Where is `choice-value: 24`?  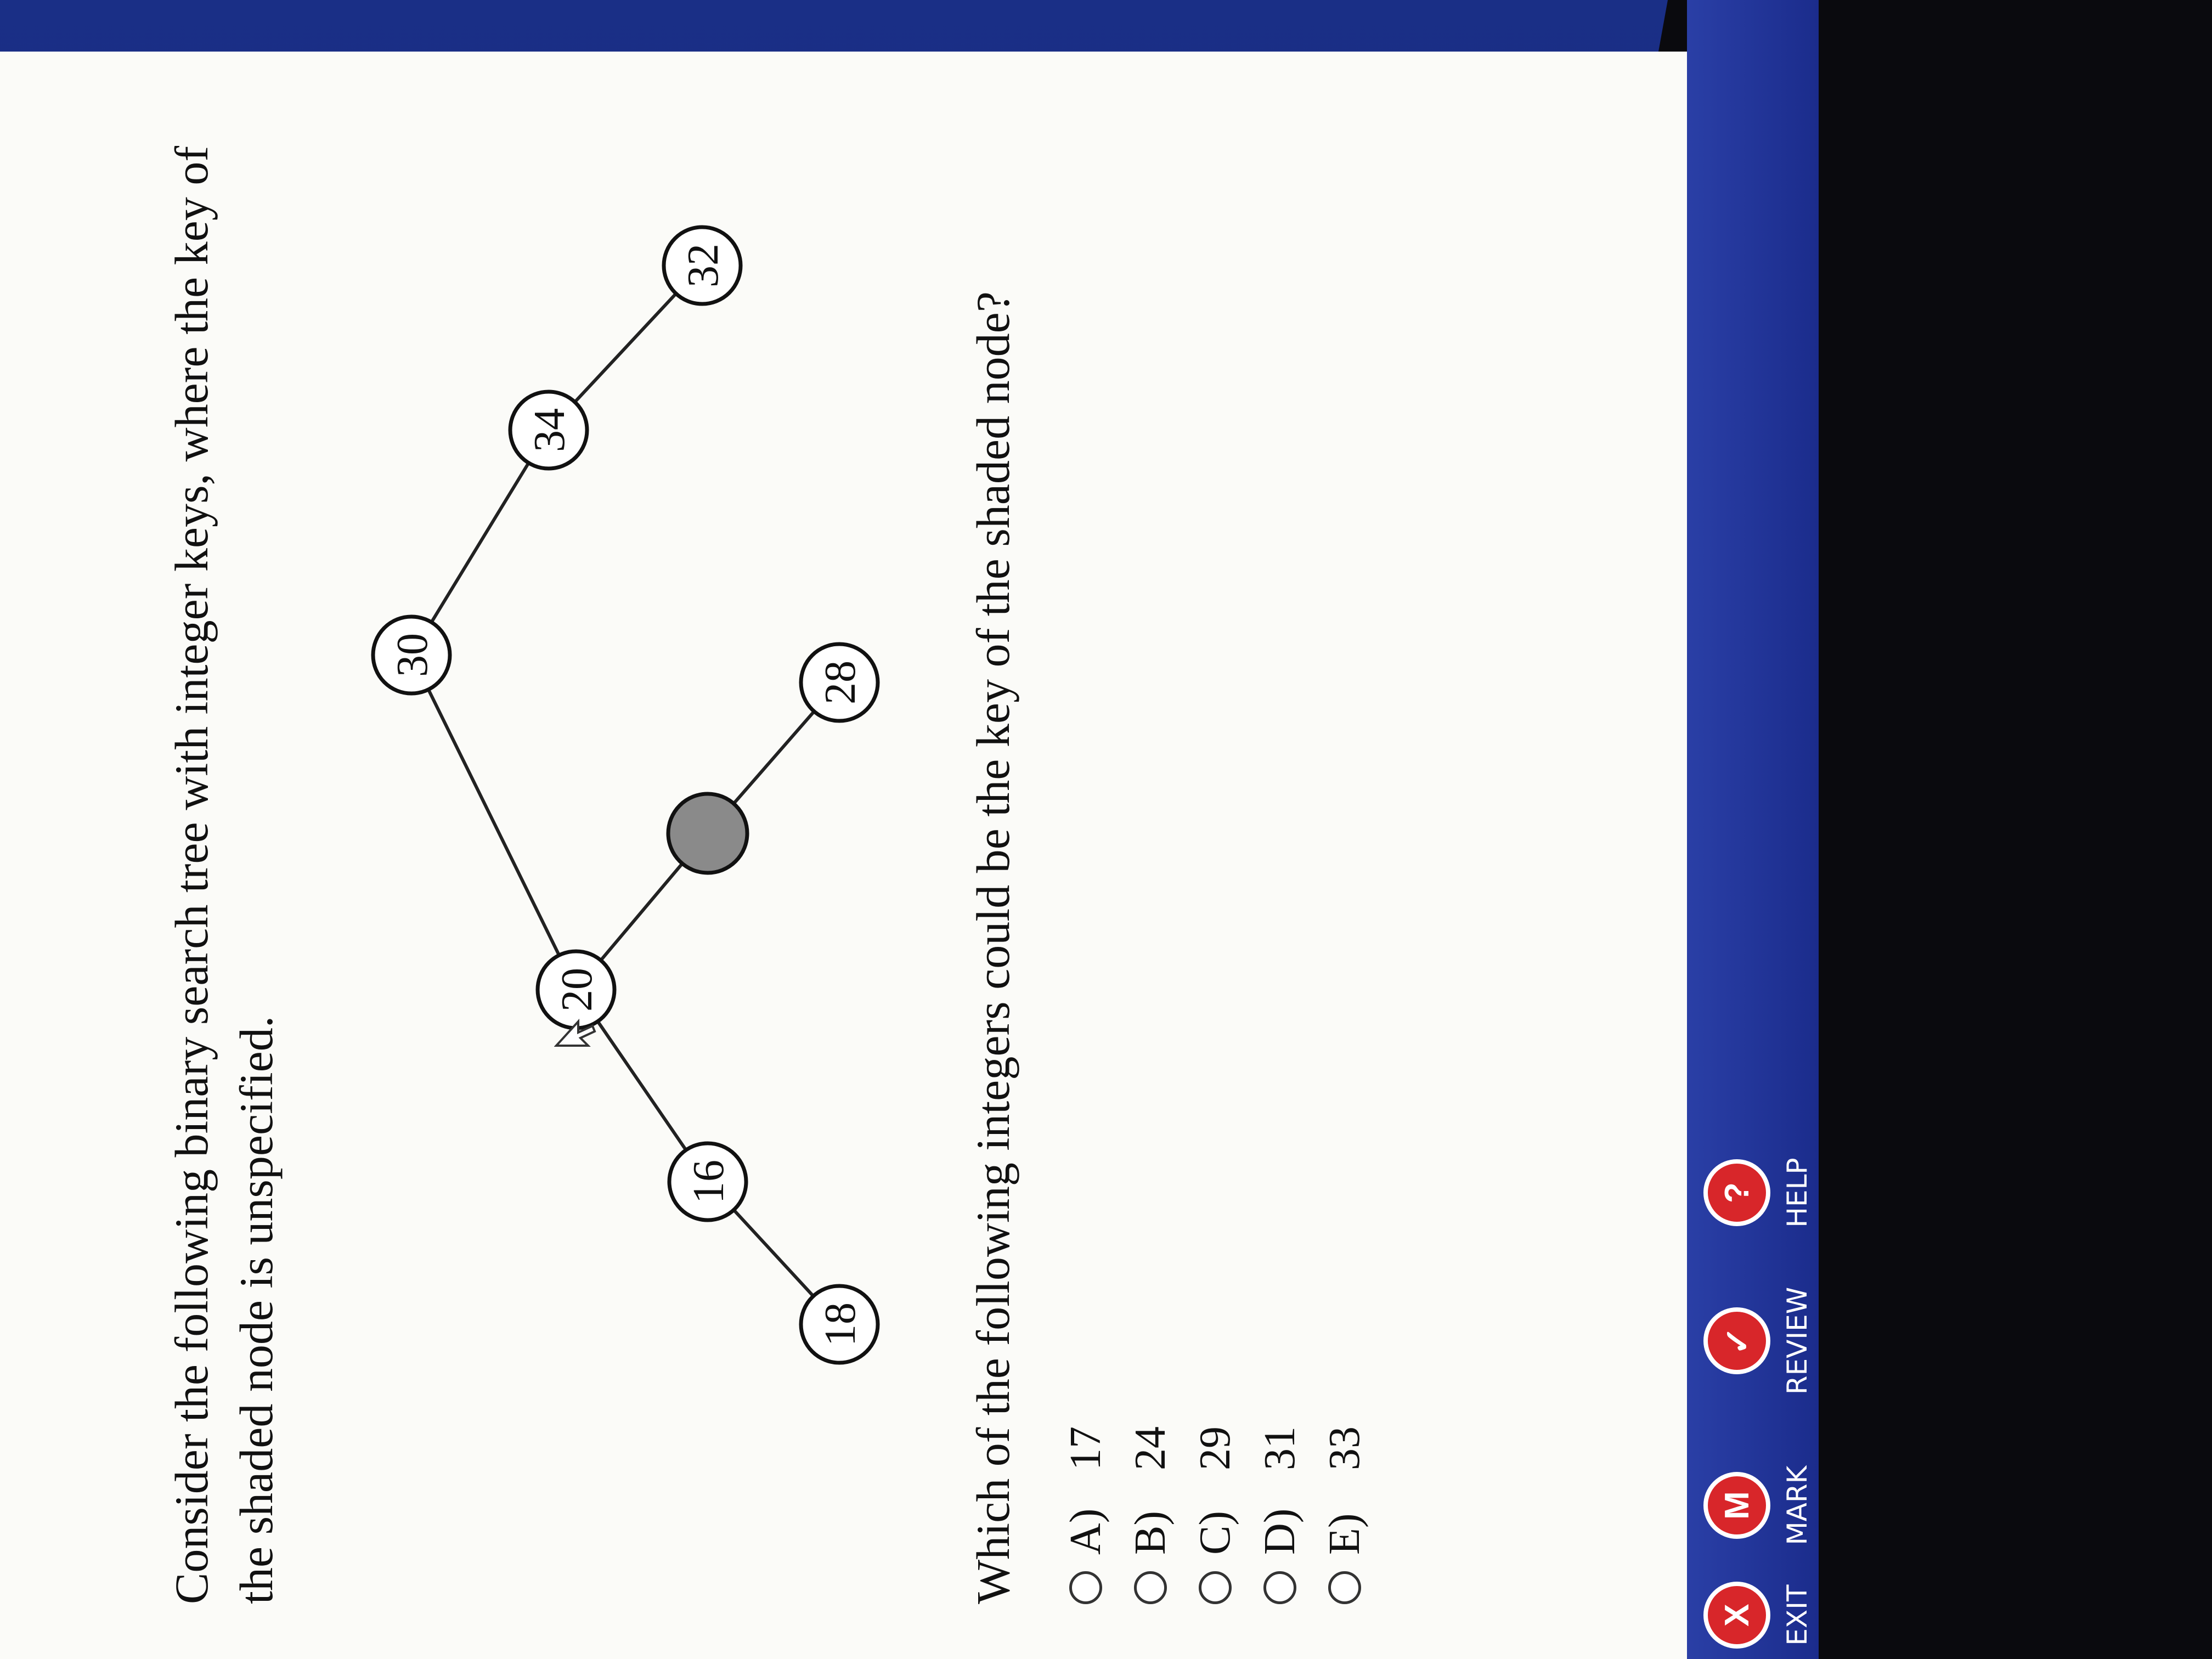 choice-value: 24 is located at coordinates (1150, 1448).